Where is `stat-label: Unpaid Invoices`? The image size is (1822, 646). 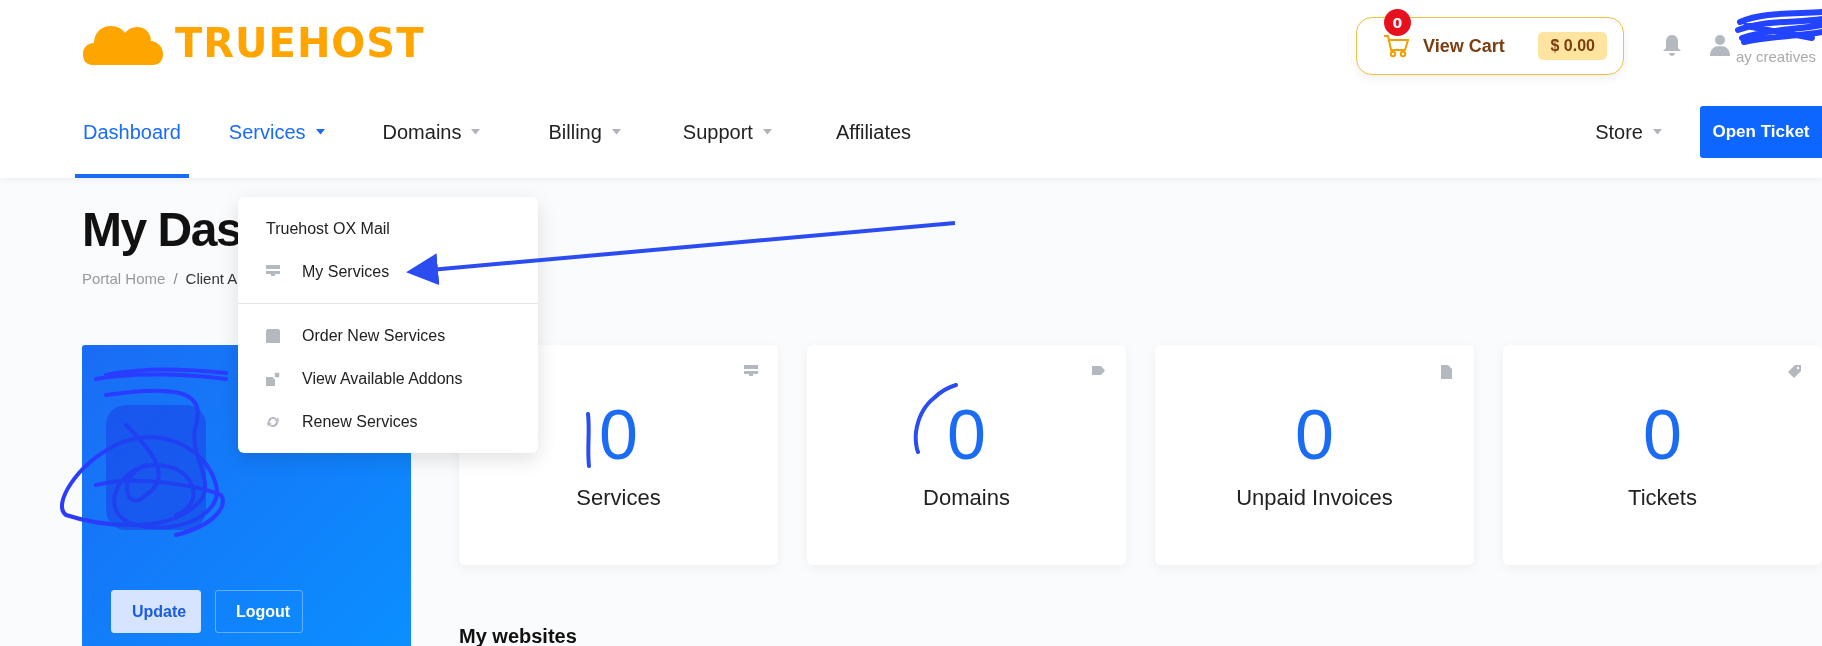 stat-label: Unpaid Invoices is located at coordinates (1314, 498).